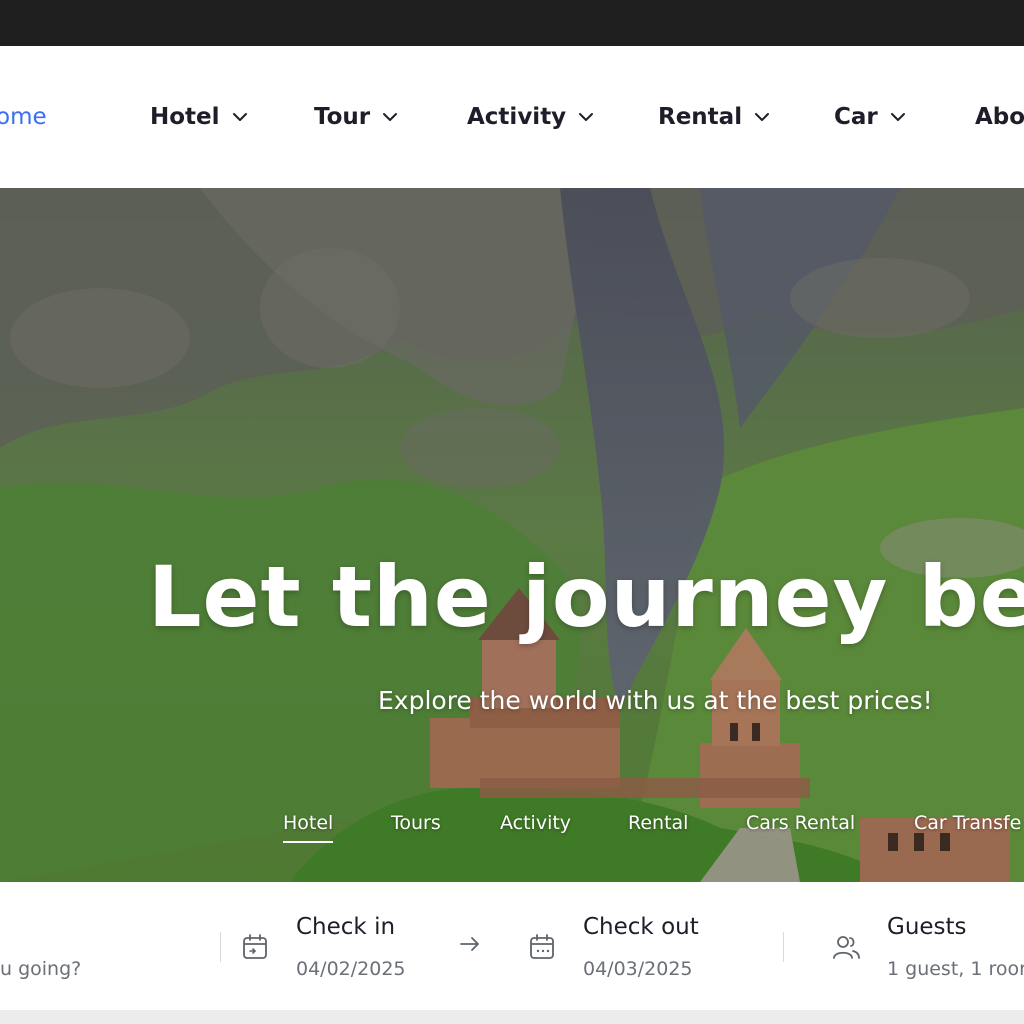 This screenshot has height=1024, width=1024. I want to click on nav-item-label: Car, so click(856, 117).